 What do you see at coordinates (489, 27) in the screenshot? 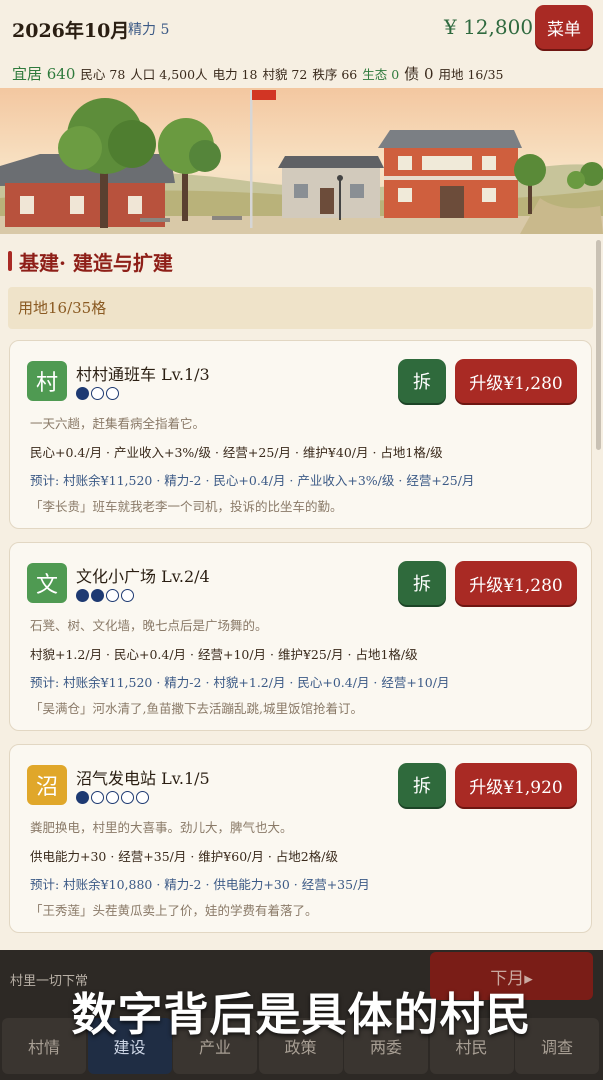
I see `money-balance: ¥ 12,800` at bounding box center [489, 27].